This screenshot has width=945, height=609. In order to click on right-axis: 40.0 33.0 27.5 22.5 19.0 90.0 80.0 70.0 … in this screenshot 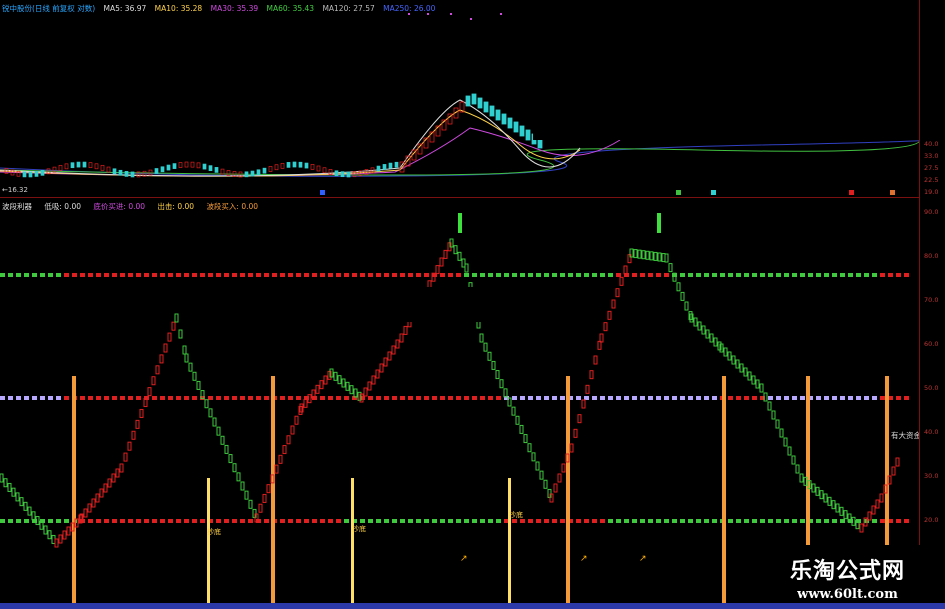, I will do `click(932, 301)`.